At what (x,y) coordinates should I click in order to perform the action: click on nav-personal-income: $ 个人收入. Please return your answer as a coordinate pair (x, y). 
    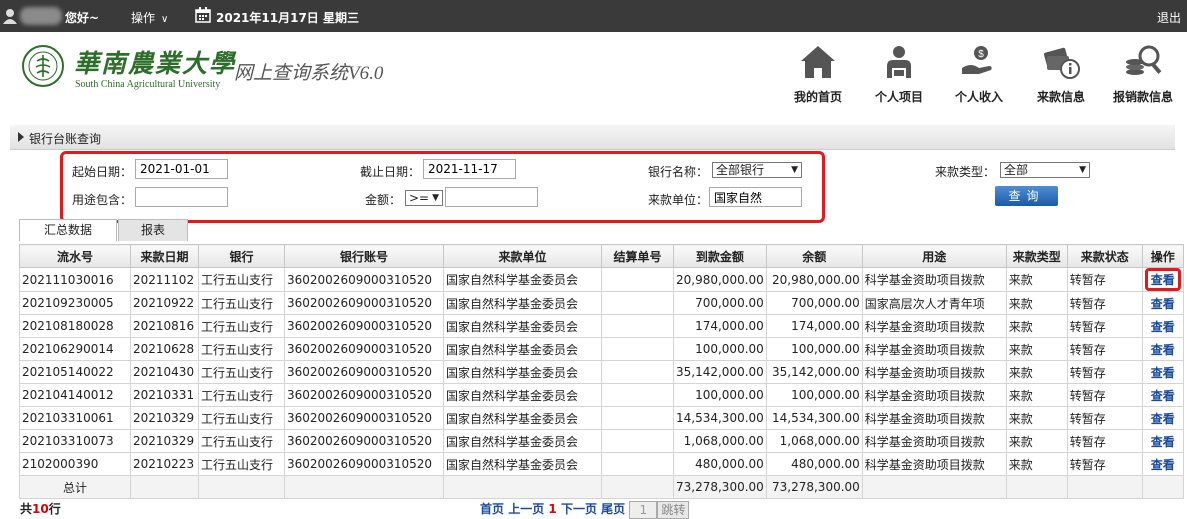
    Looking at the image, I should click on (979, 73).